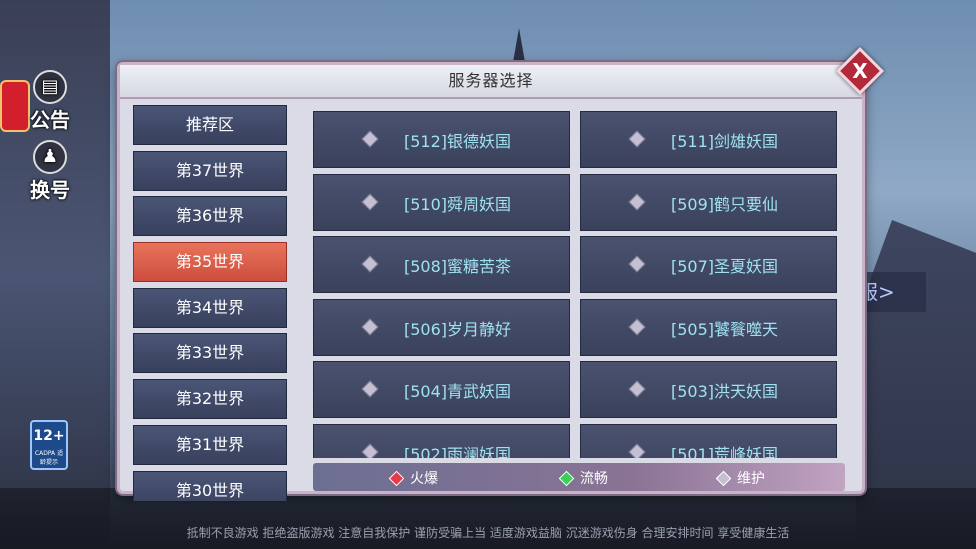  What do you see at coordinates (708, 441) in the screenshot?
I see `server-item: [501]荒峰妖国` at bounding box center [708, 441].